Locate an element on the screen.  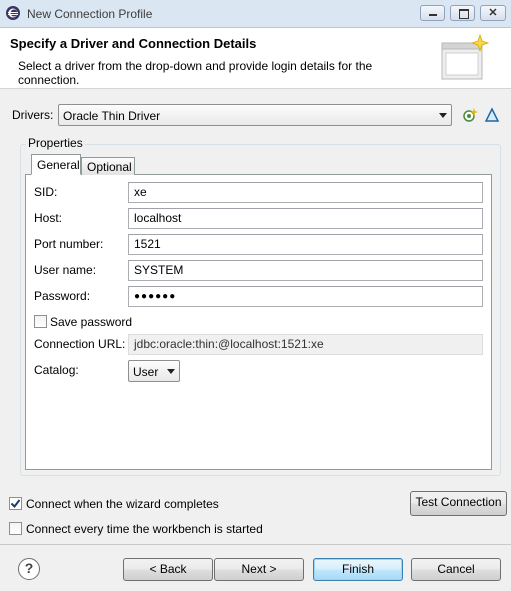
connect-on-complete-label: Connect when the wizard completes is located at coordinates (122, 504).